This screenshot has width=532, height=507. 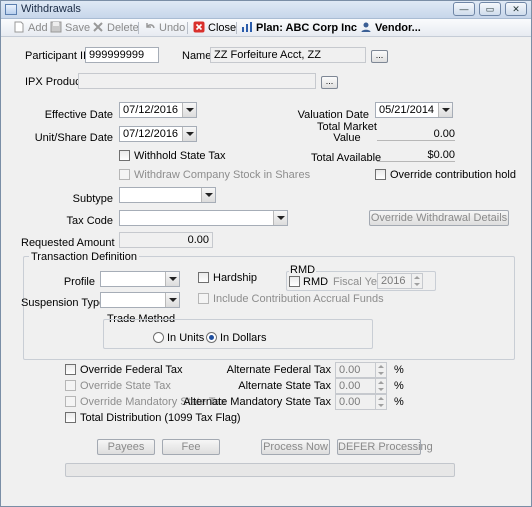 I want to click on alternate-mandatory-state-tax-value: 0.00, so click(x=350, y=402).